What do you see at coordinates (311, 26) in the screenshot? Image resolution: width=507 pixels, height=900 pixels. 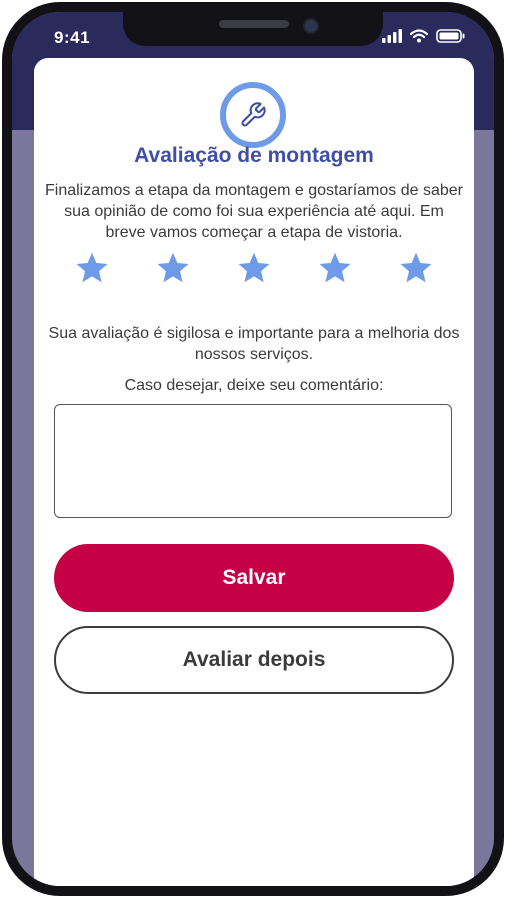 I see `camera-icon` at bounding box center [311, 26].